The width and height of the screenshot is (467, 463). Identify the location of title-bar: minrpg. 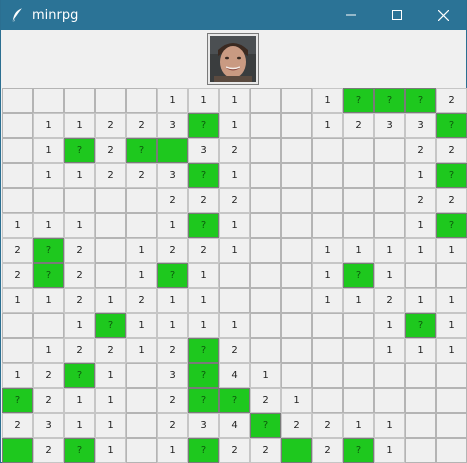
(233, 15).